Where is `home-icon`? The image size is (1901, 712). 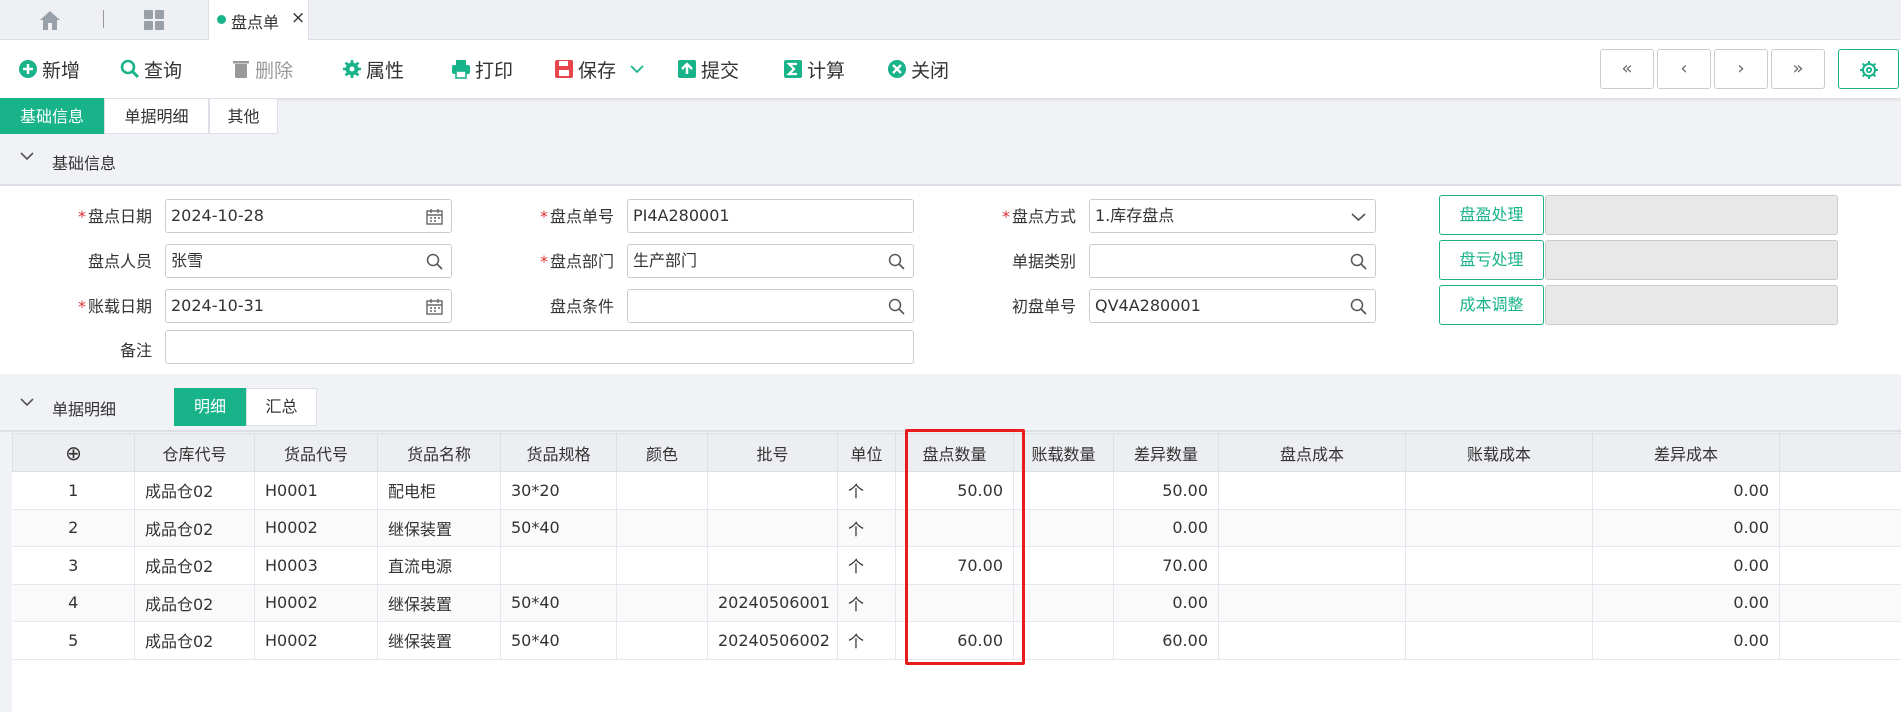
home-icon is located at coordinates (50, 20).